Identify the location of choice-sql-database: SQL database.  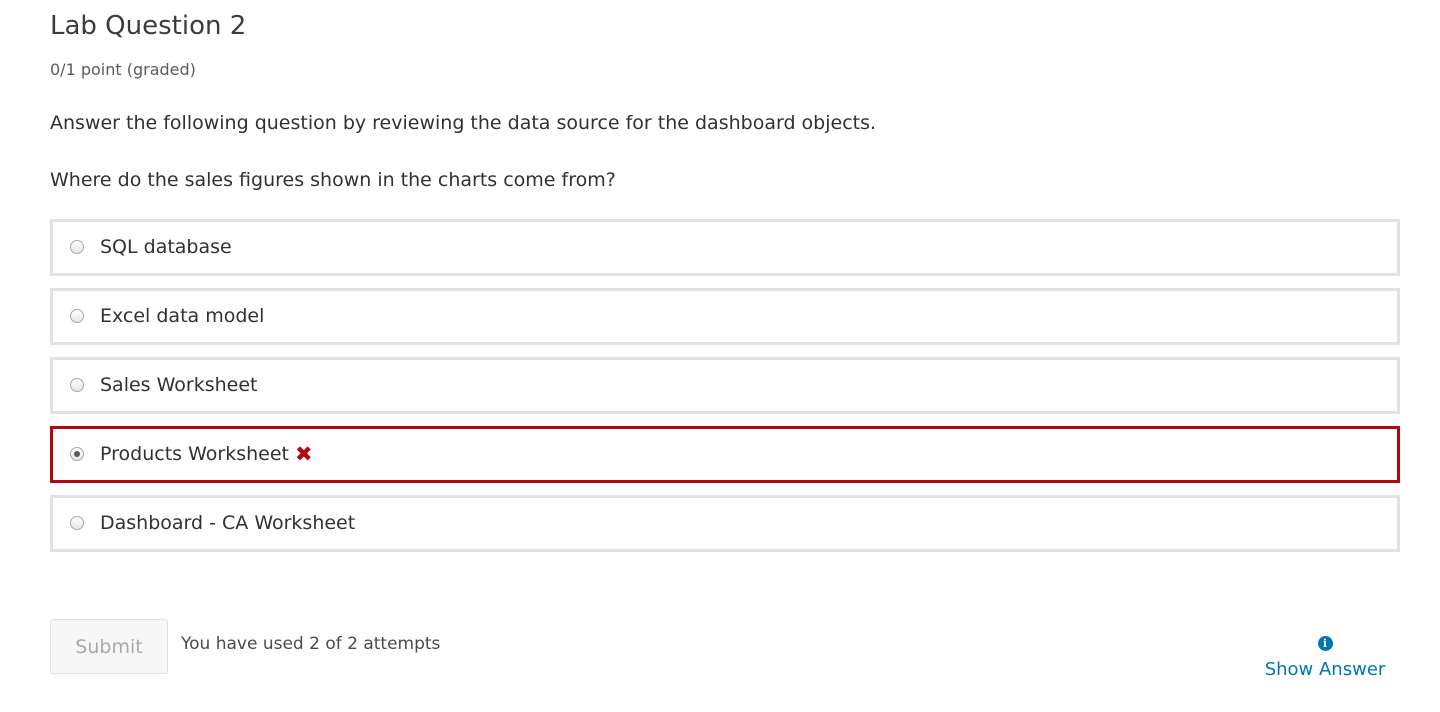
(725, 247).